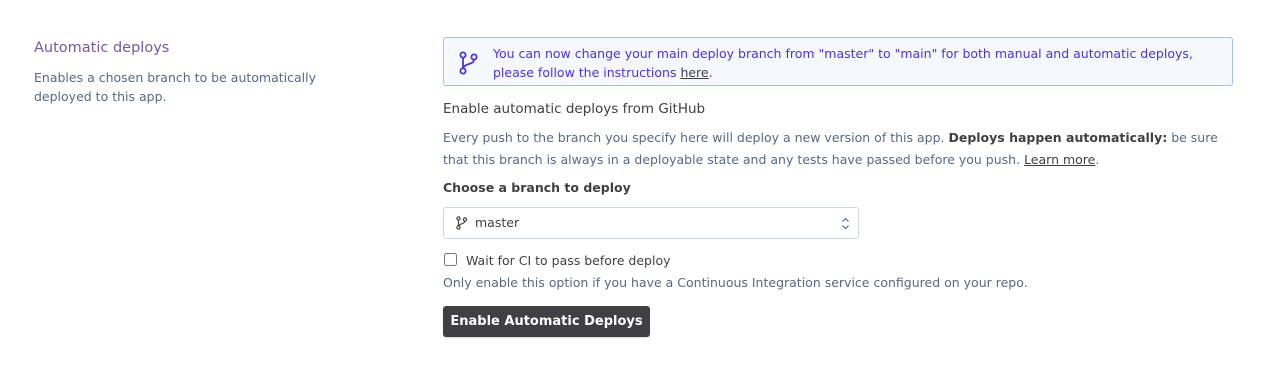 The height and width of the screenshot is (369, 1266). I want to click on branch-select-value: master, so click(497, 222).